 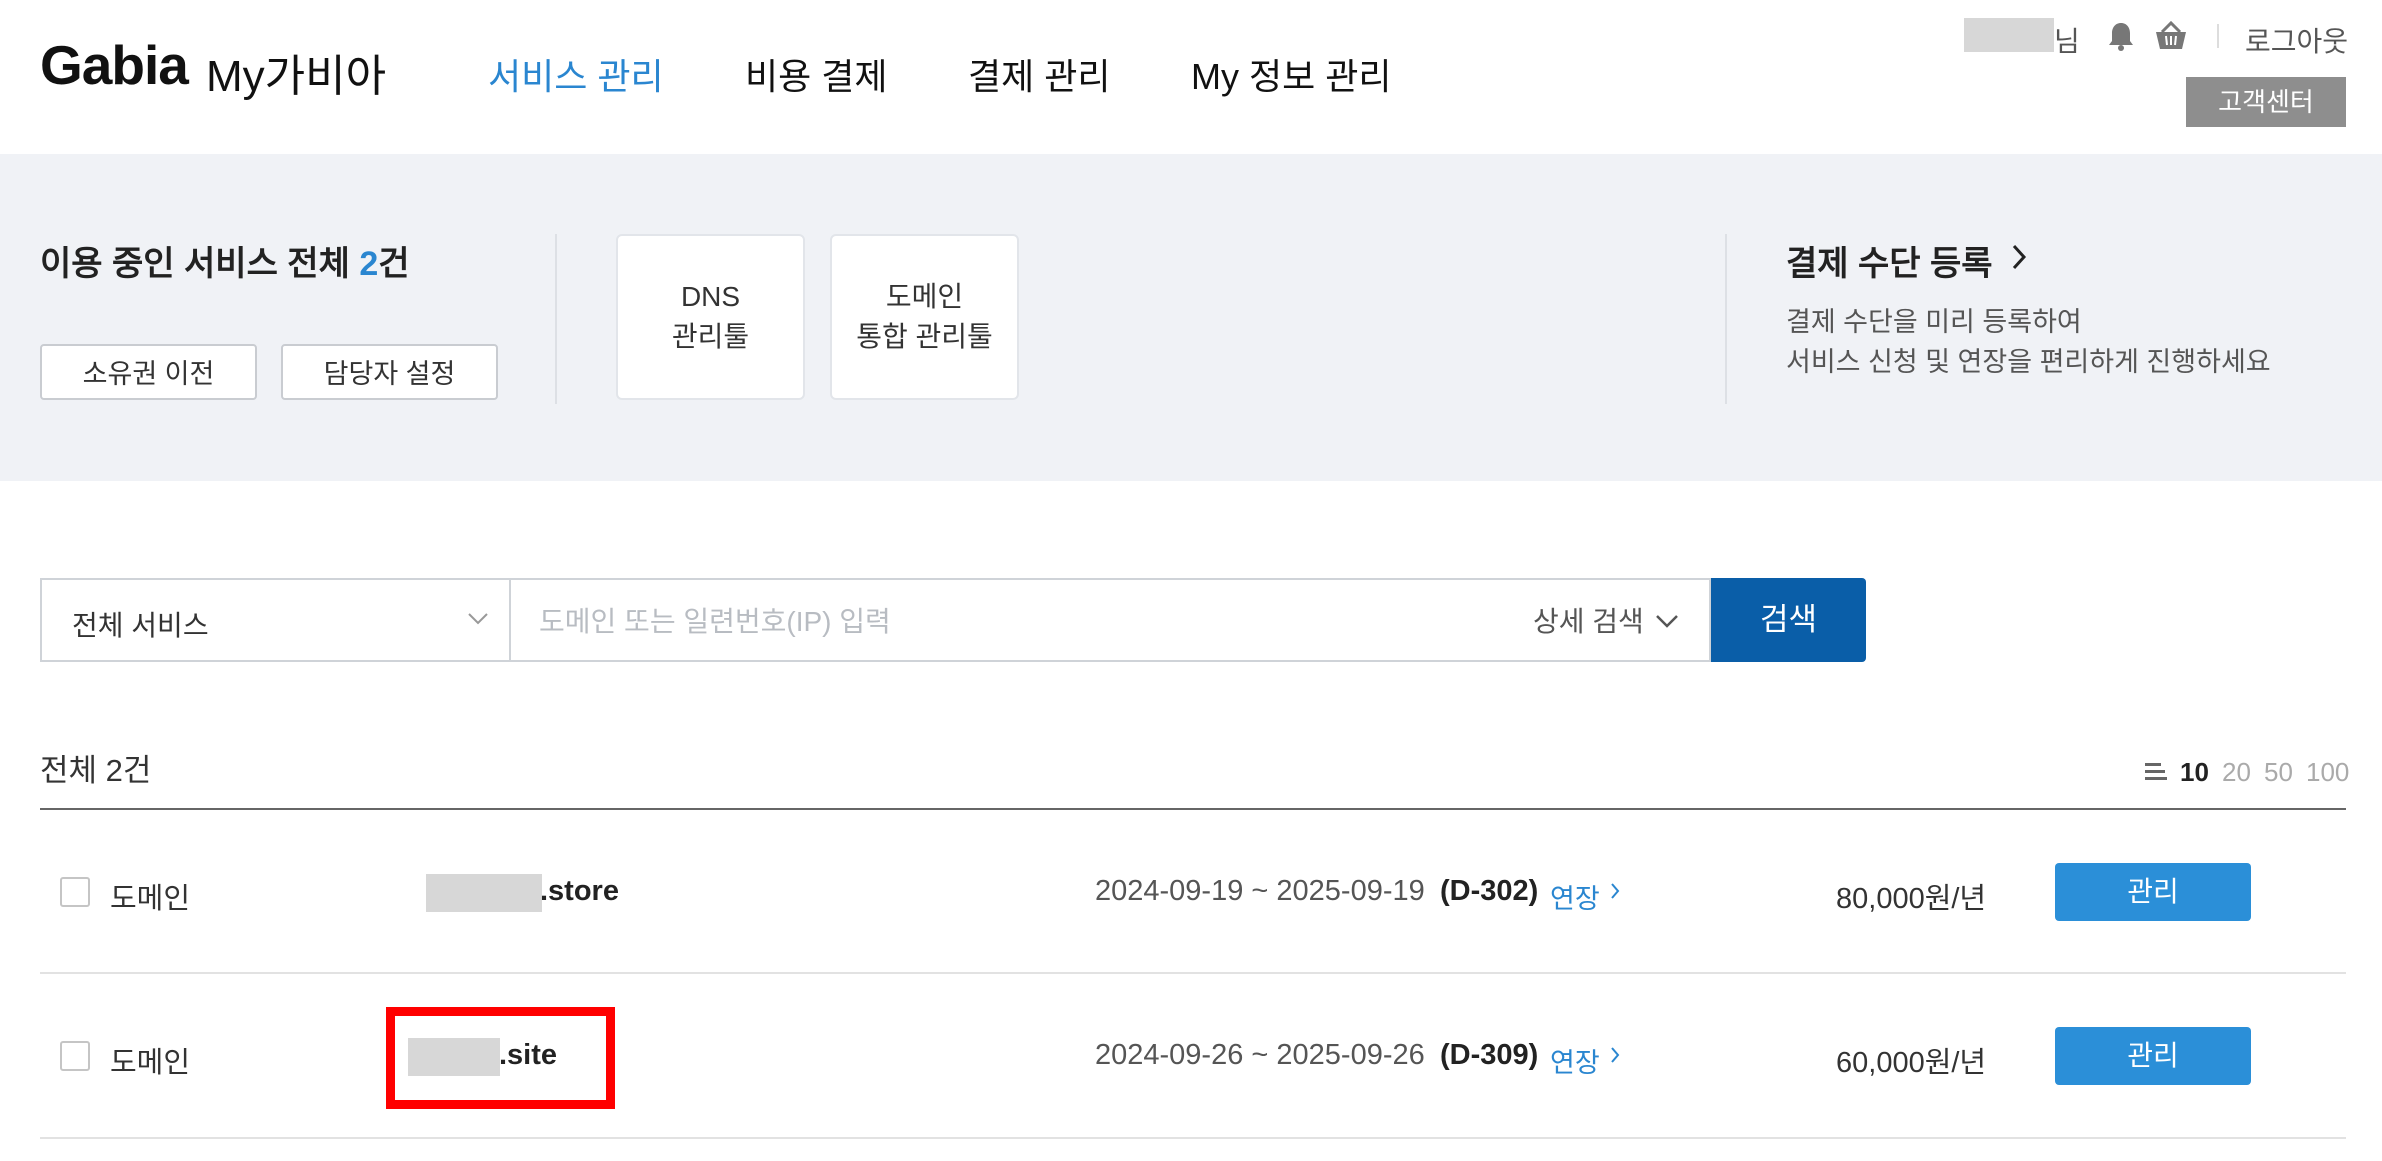 I want to click on payment-description-line2: 서비스 신청 및 연장을 편리하게 진행하세요, so click(x=2028, y=362).